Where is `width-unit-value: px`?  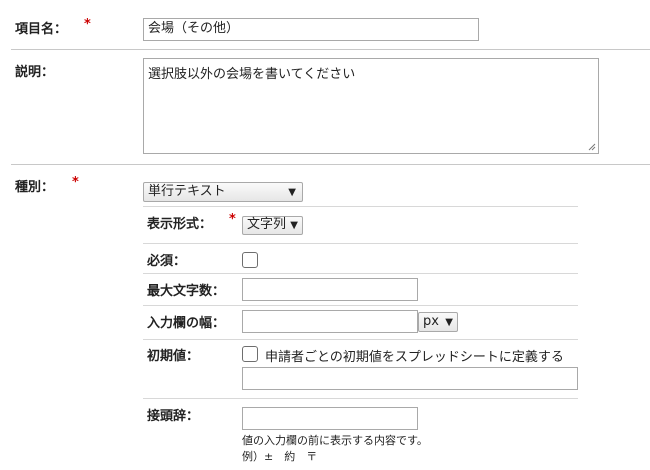 width-unit-value: px is located at coordinates (431, 321).